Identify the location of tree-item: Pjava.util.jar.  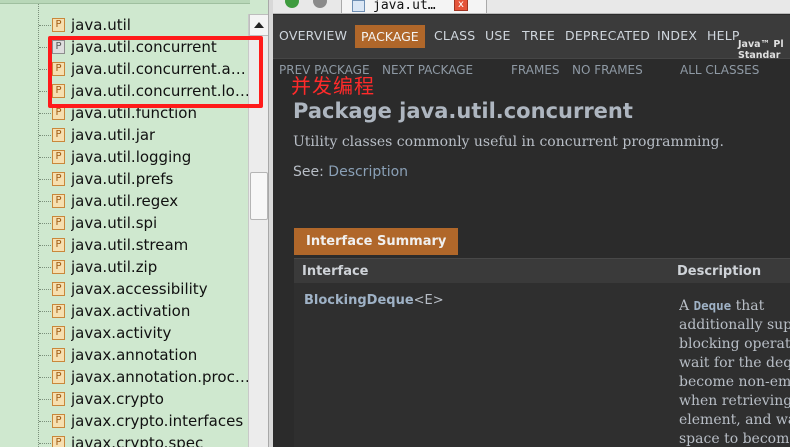
(125, 135).